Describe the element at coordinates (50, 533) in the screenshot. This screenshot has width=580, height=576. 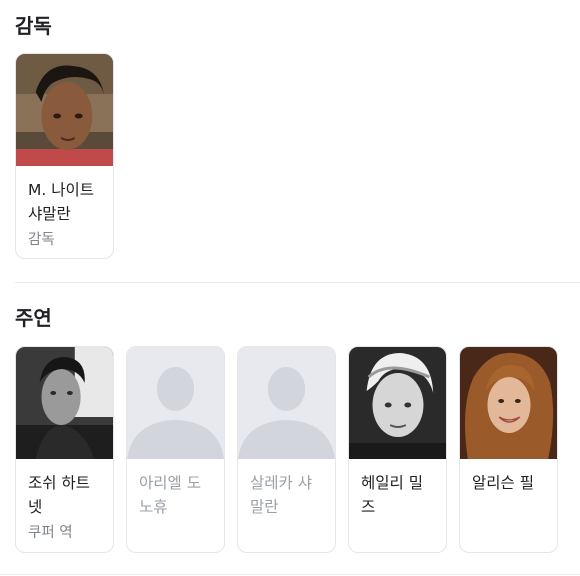
I see `cast-role: 쿠퍼 역` at that location.